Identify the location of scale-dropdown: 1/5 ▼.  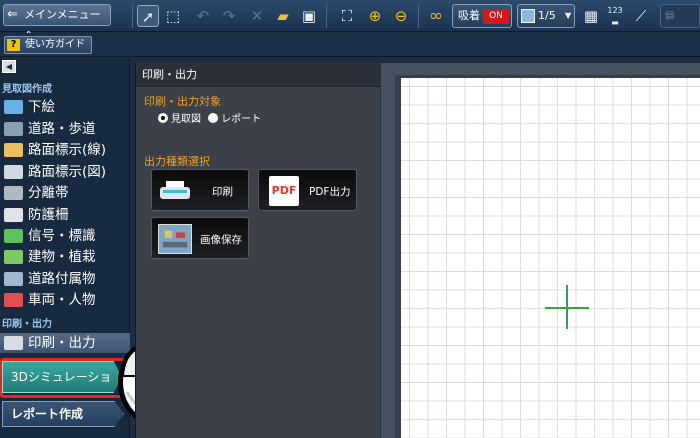
(546, 16).